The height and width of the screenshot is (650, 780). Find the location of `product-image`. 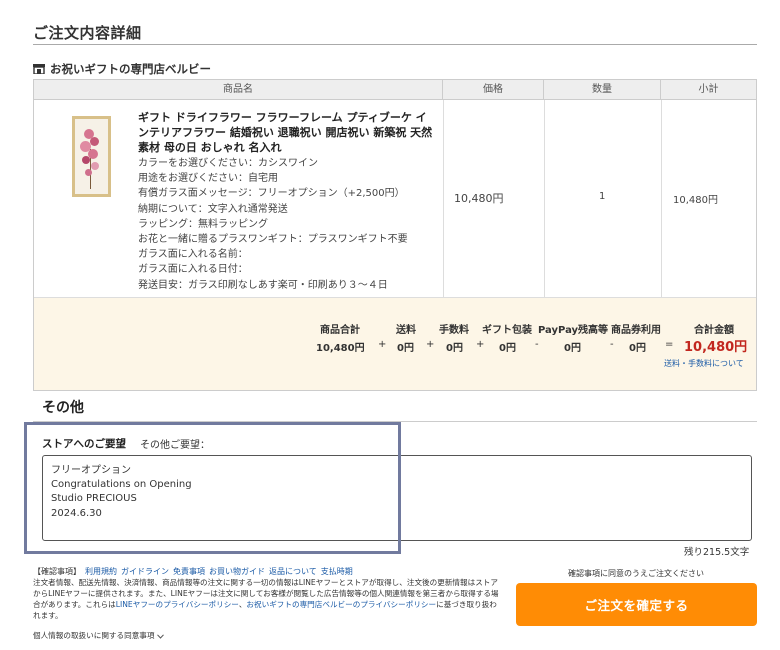

product-image is located at coordinates (91, 156).